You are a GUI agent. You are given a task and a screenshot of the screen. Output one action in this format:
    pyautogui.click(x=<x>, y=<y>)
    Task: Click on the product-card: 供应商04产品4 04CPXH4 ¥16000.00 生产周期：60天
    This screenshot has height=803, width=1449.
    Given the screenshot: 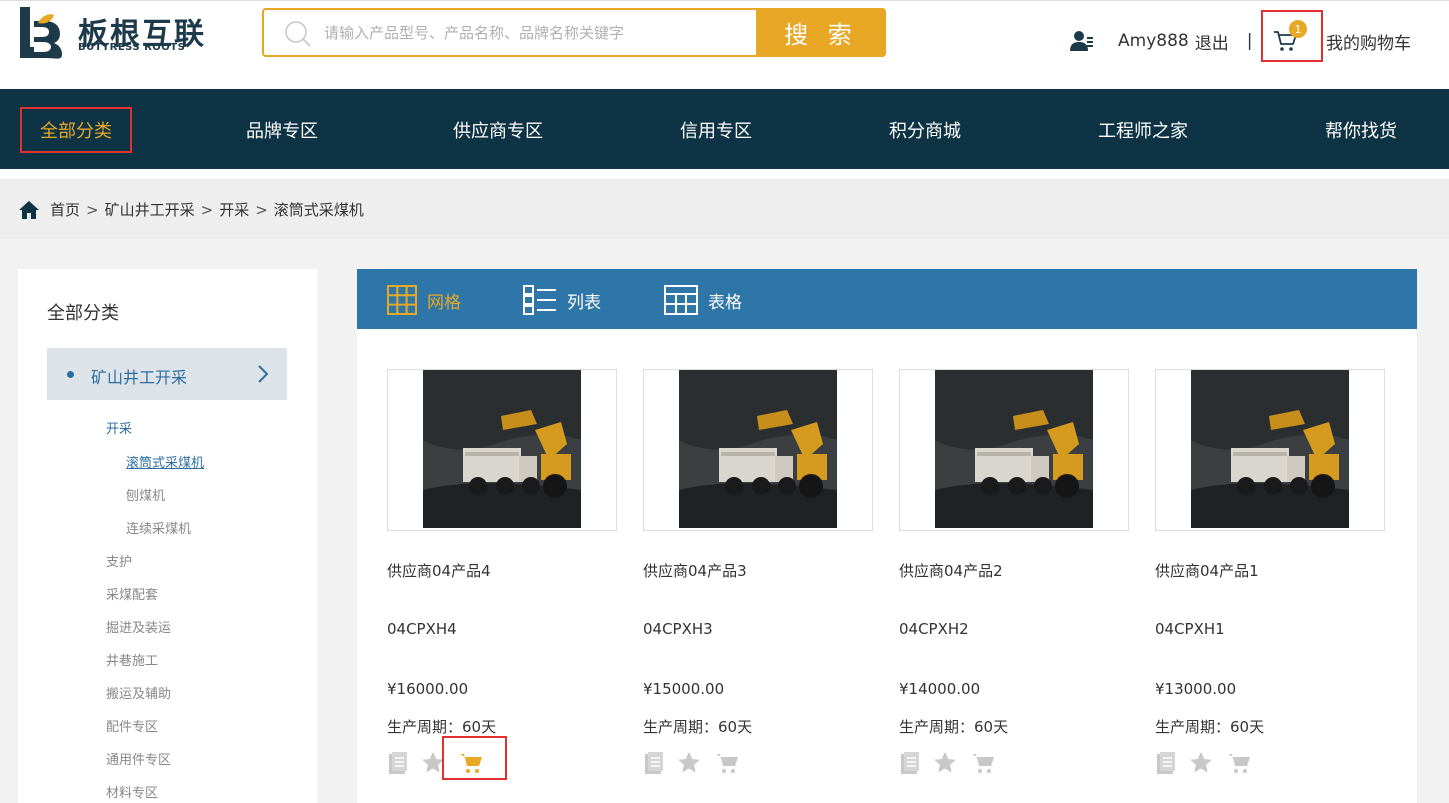 What is the action you would take?
    pyautogui.click(x=502, y=579)
    